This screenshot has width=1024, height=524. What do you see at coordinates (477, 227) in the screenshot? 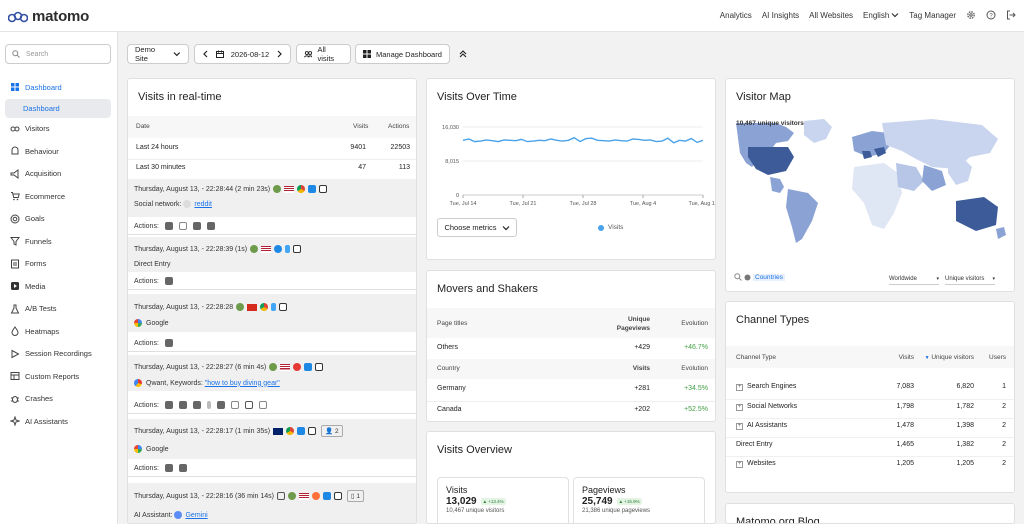
I see `choose-metrics-button: Choose metrics` at bounding box center [477, 227].